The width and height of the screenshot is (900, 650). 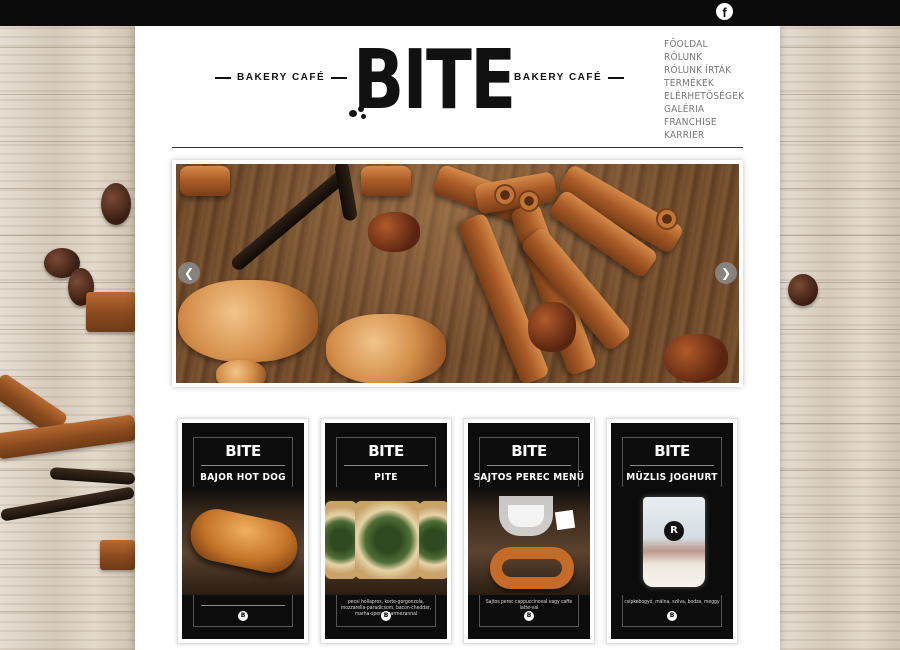 What do you see at coordinates (672, 477) in the screenshot?
I see `product-title: MÜZLIS JOGHURT` at bounding box center [672, 477].